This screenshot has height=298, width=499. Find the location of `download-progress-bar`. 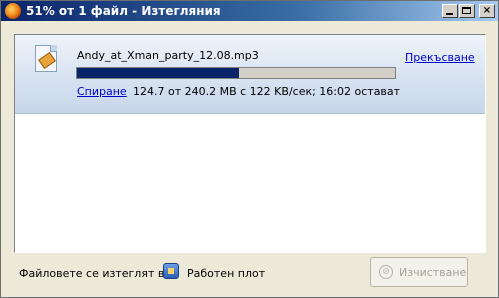

download-progress-bar is located at coordinates (236, 73).